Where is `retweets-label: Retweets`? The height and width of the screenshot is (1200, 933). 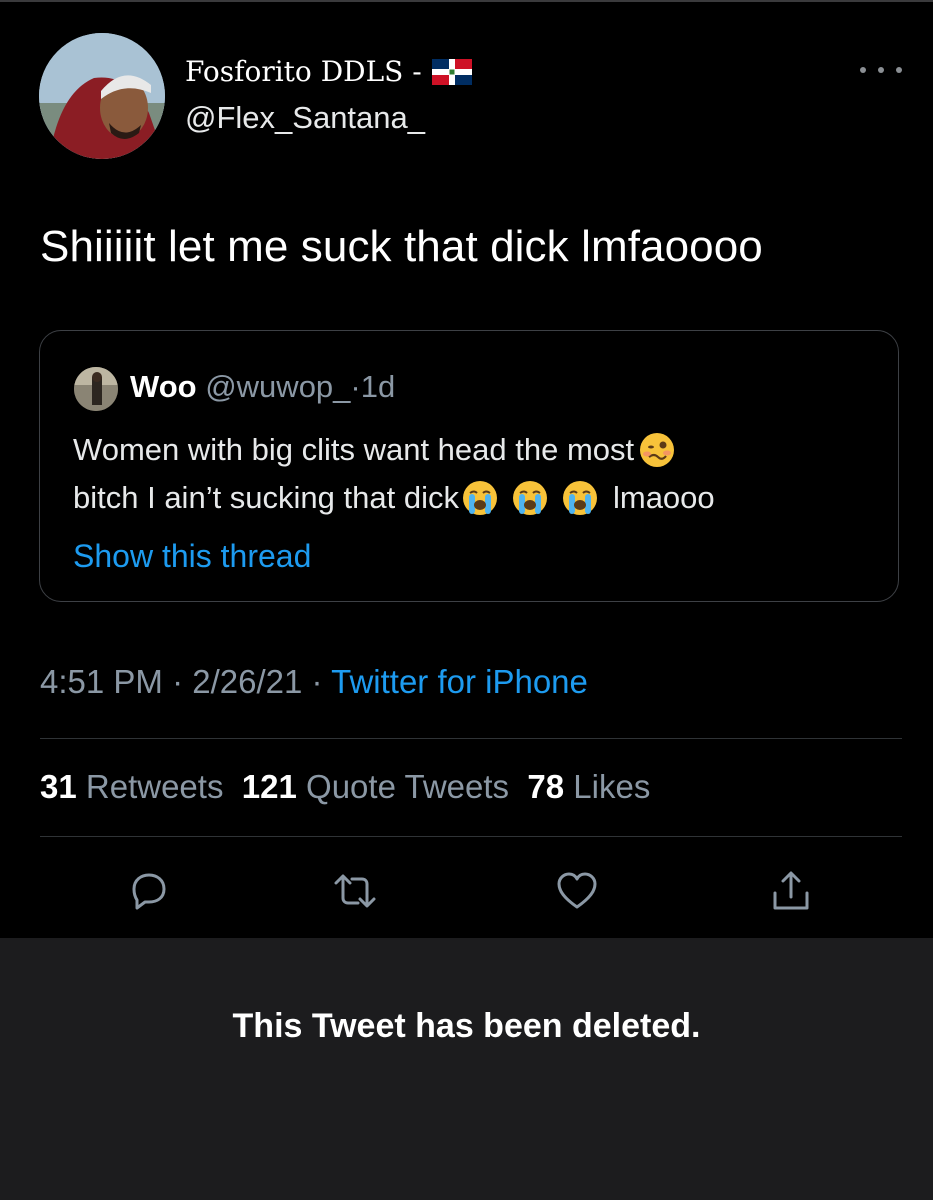 retweets-label: Retweets is located at coordinates (154, 786).